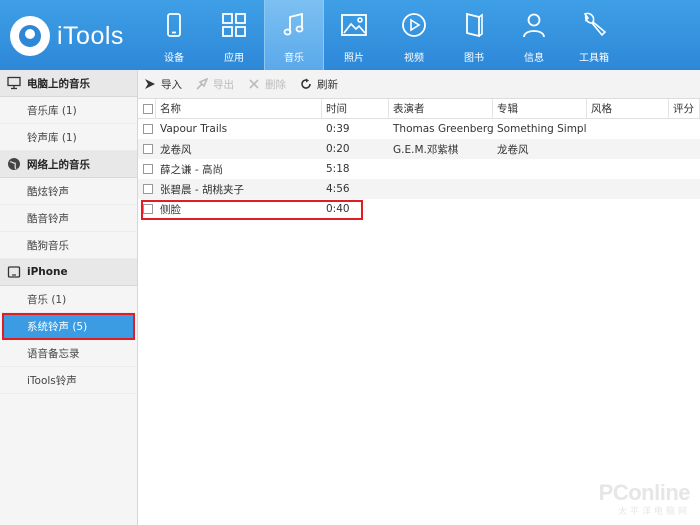  I want to click on nav-music: 音乐, so click(294, 35).